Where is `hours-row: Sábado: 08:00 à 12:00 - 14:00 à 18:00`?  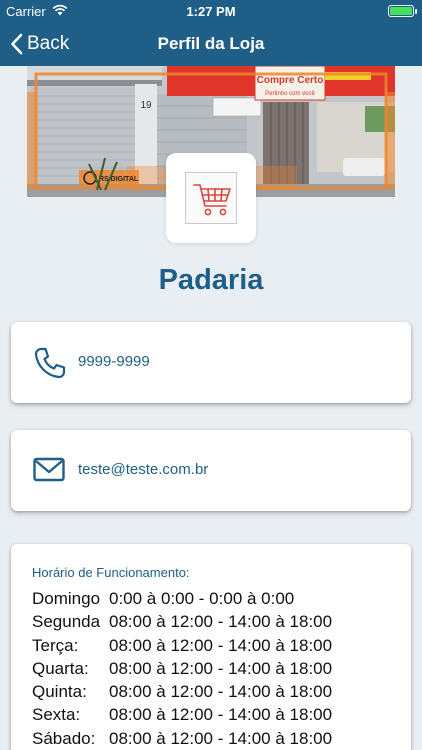 hours-row: Sábado: 08:00 à 12:00 - 14:00 à 18:00 is located at coordinates (182, 738).